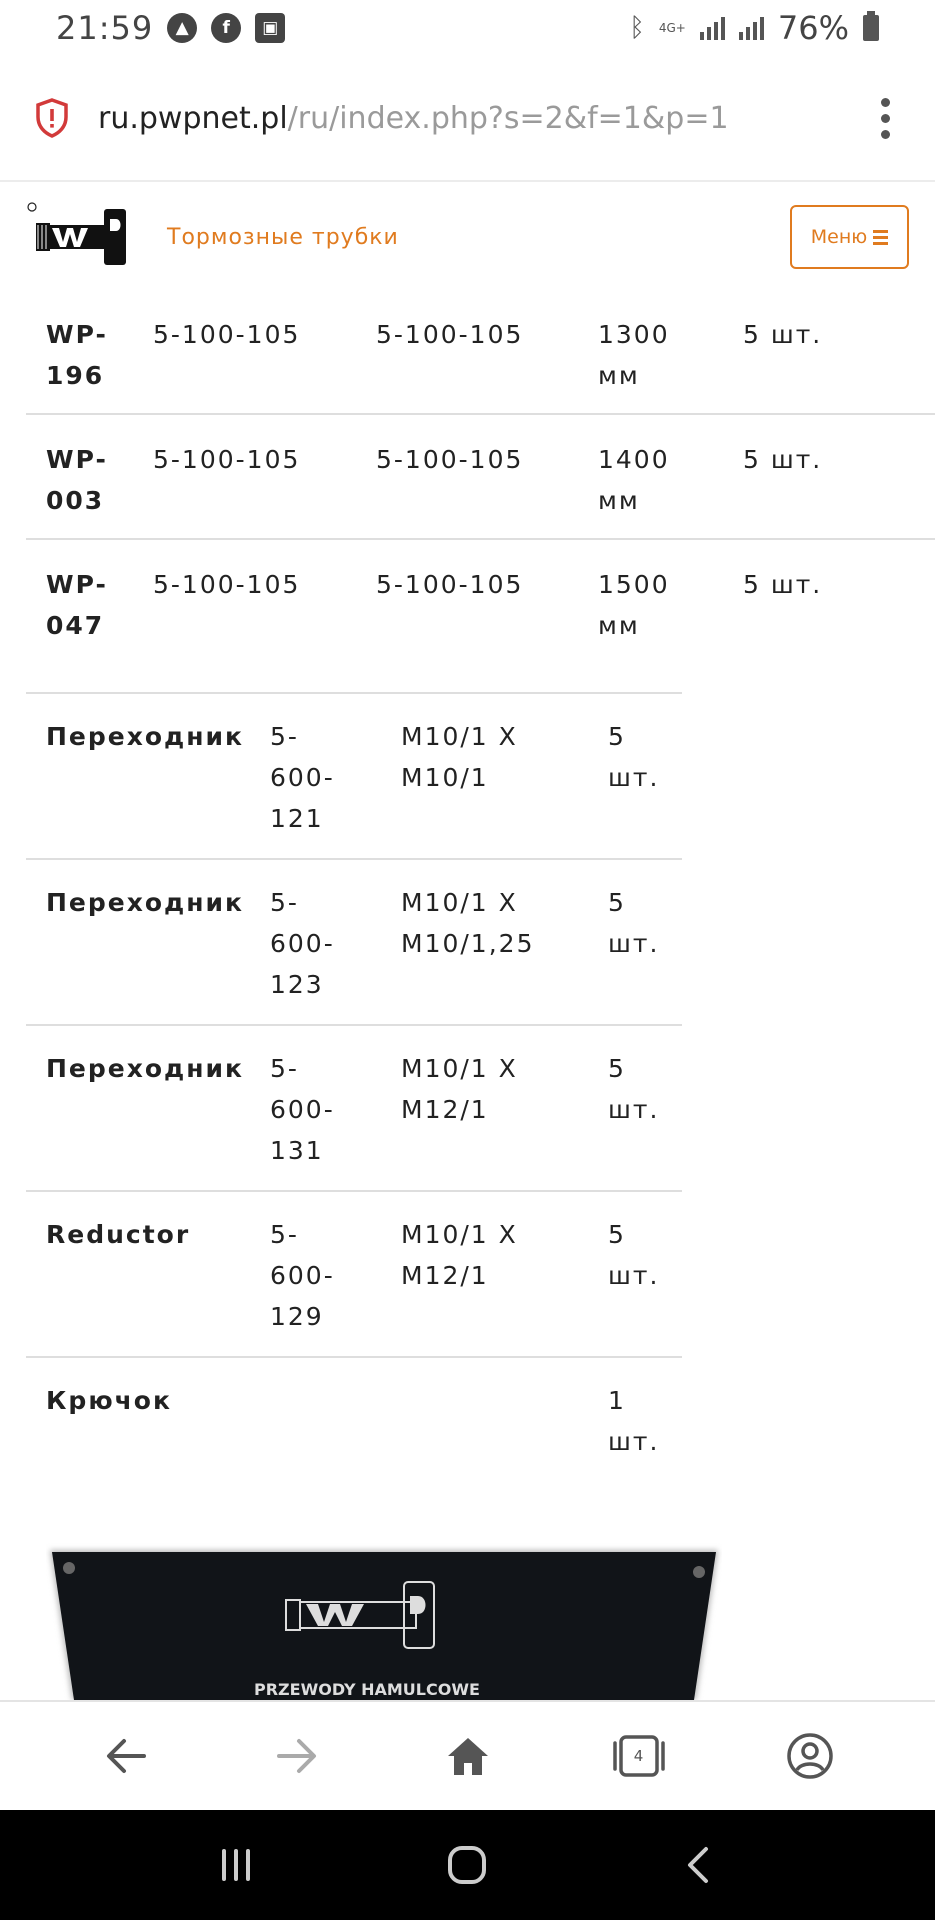  I want to click on table-row: Reductor 5- 600- 129 M10/1 X M12/1 5 шт., so click(354, 1273).